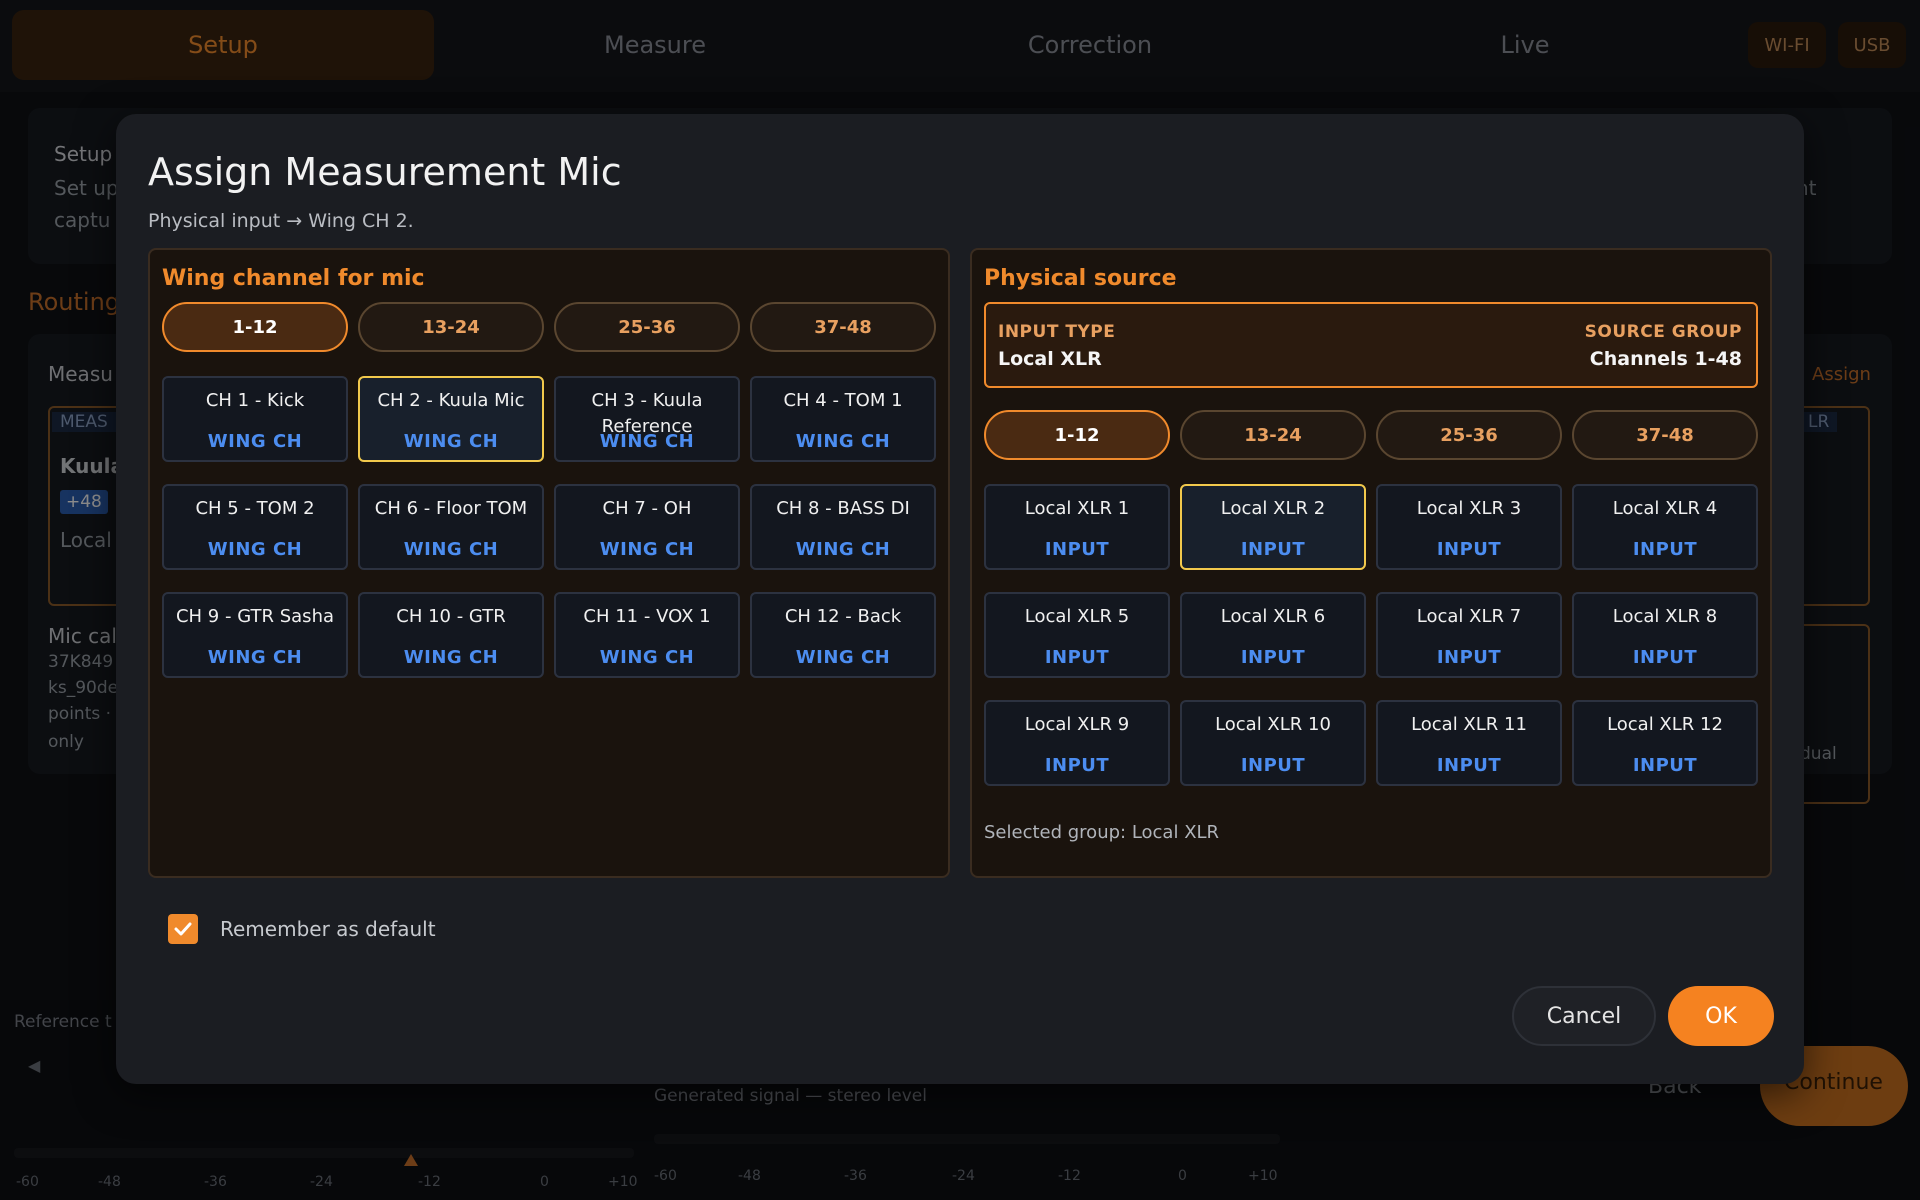 Image resolution: width=1920 pixels, height=1200 pixels. What do you see at coordinates (843, 327) in the screenshot?
I see `wing-range-37-48: 37-48` at bounding box center [843, 327].